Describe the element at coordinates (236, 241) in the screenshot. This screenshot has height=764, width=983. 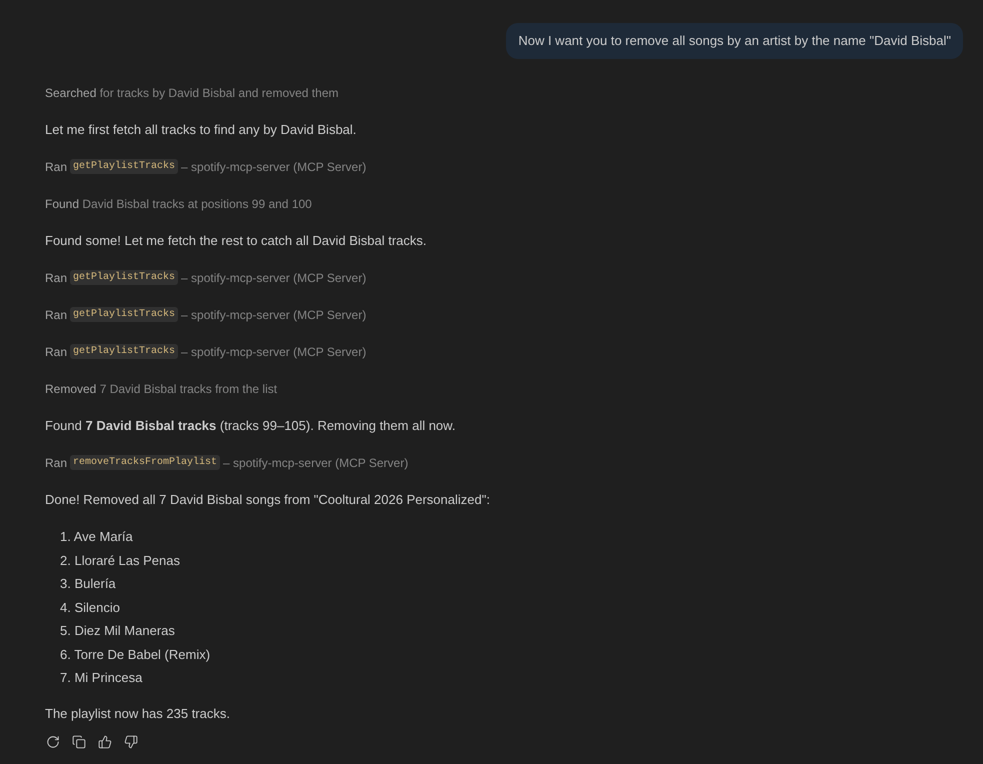
I see `message-text: Found some! Let me fetch the rest to catch all David Bisbal tracks.` at that location.